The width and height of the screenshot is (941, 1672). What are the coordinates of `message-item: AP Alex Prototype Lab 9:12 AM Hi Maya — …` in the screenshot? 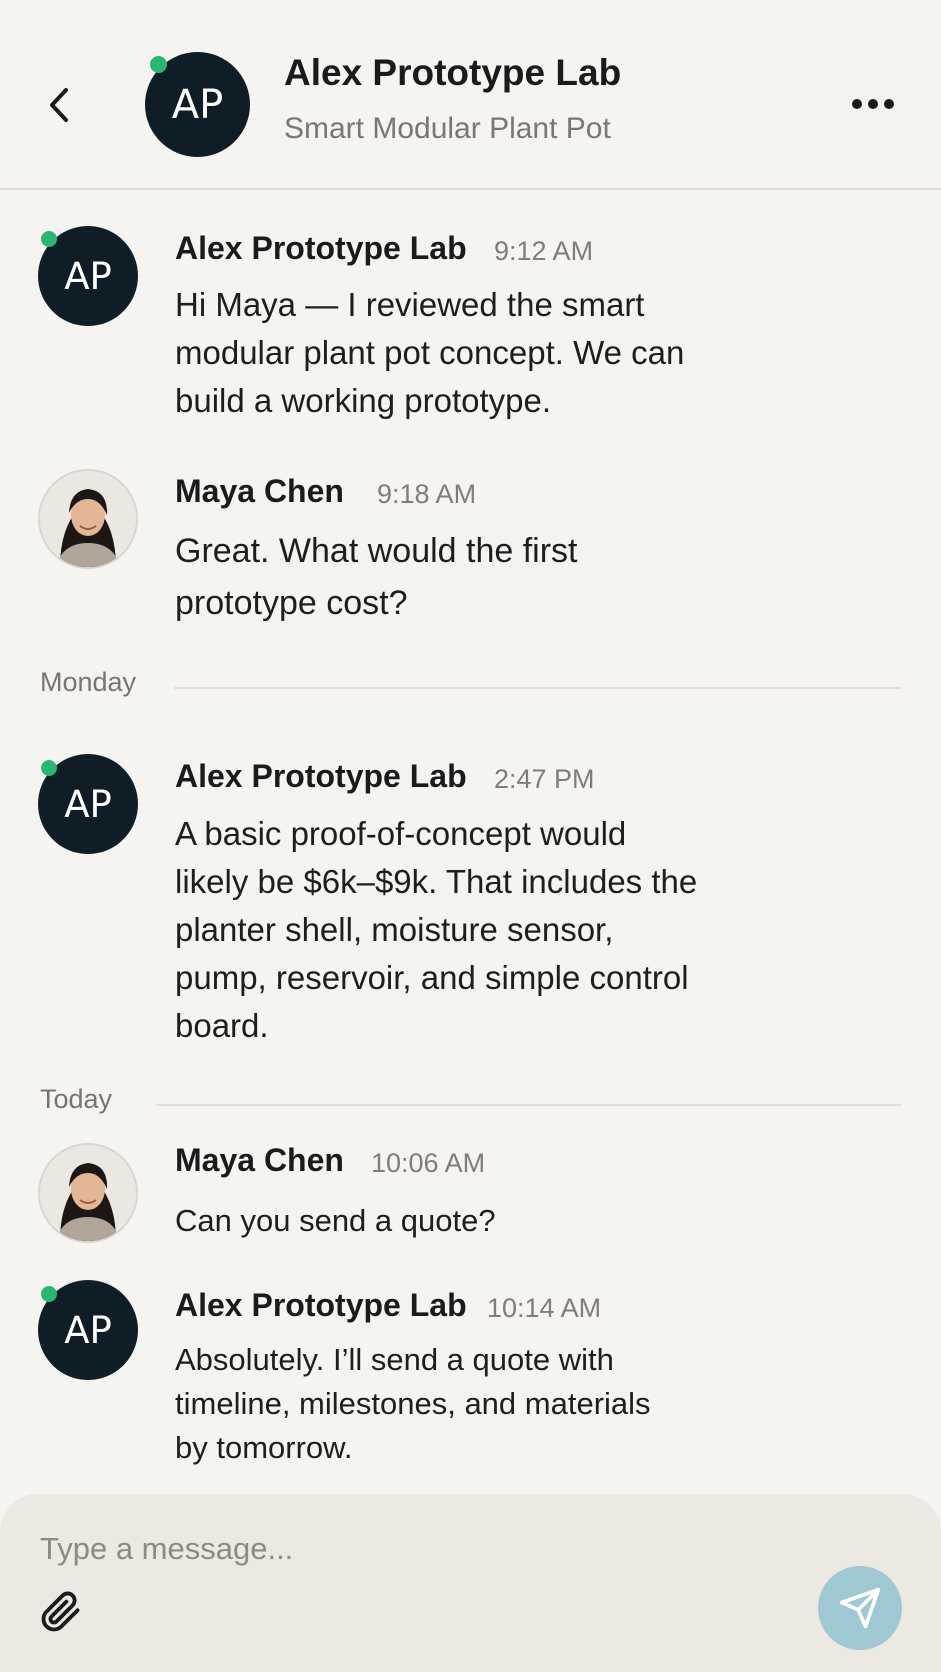 It's located at (470, 326).